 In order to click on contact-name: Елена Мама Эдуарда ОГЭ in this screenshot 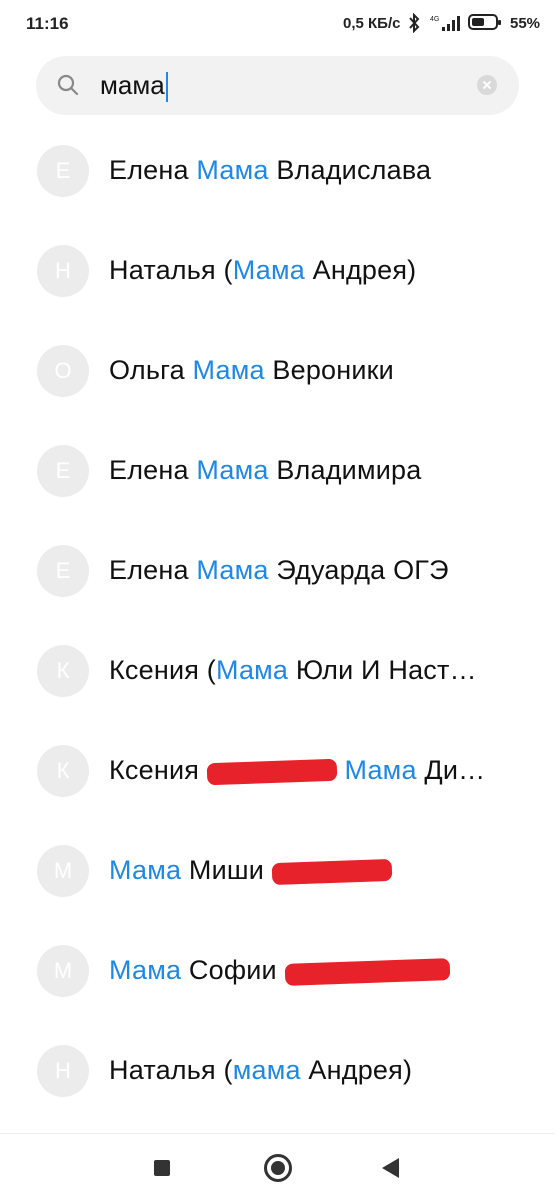, I will do `click(314, 570)`.